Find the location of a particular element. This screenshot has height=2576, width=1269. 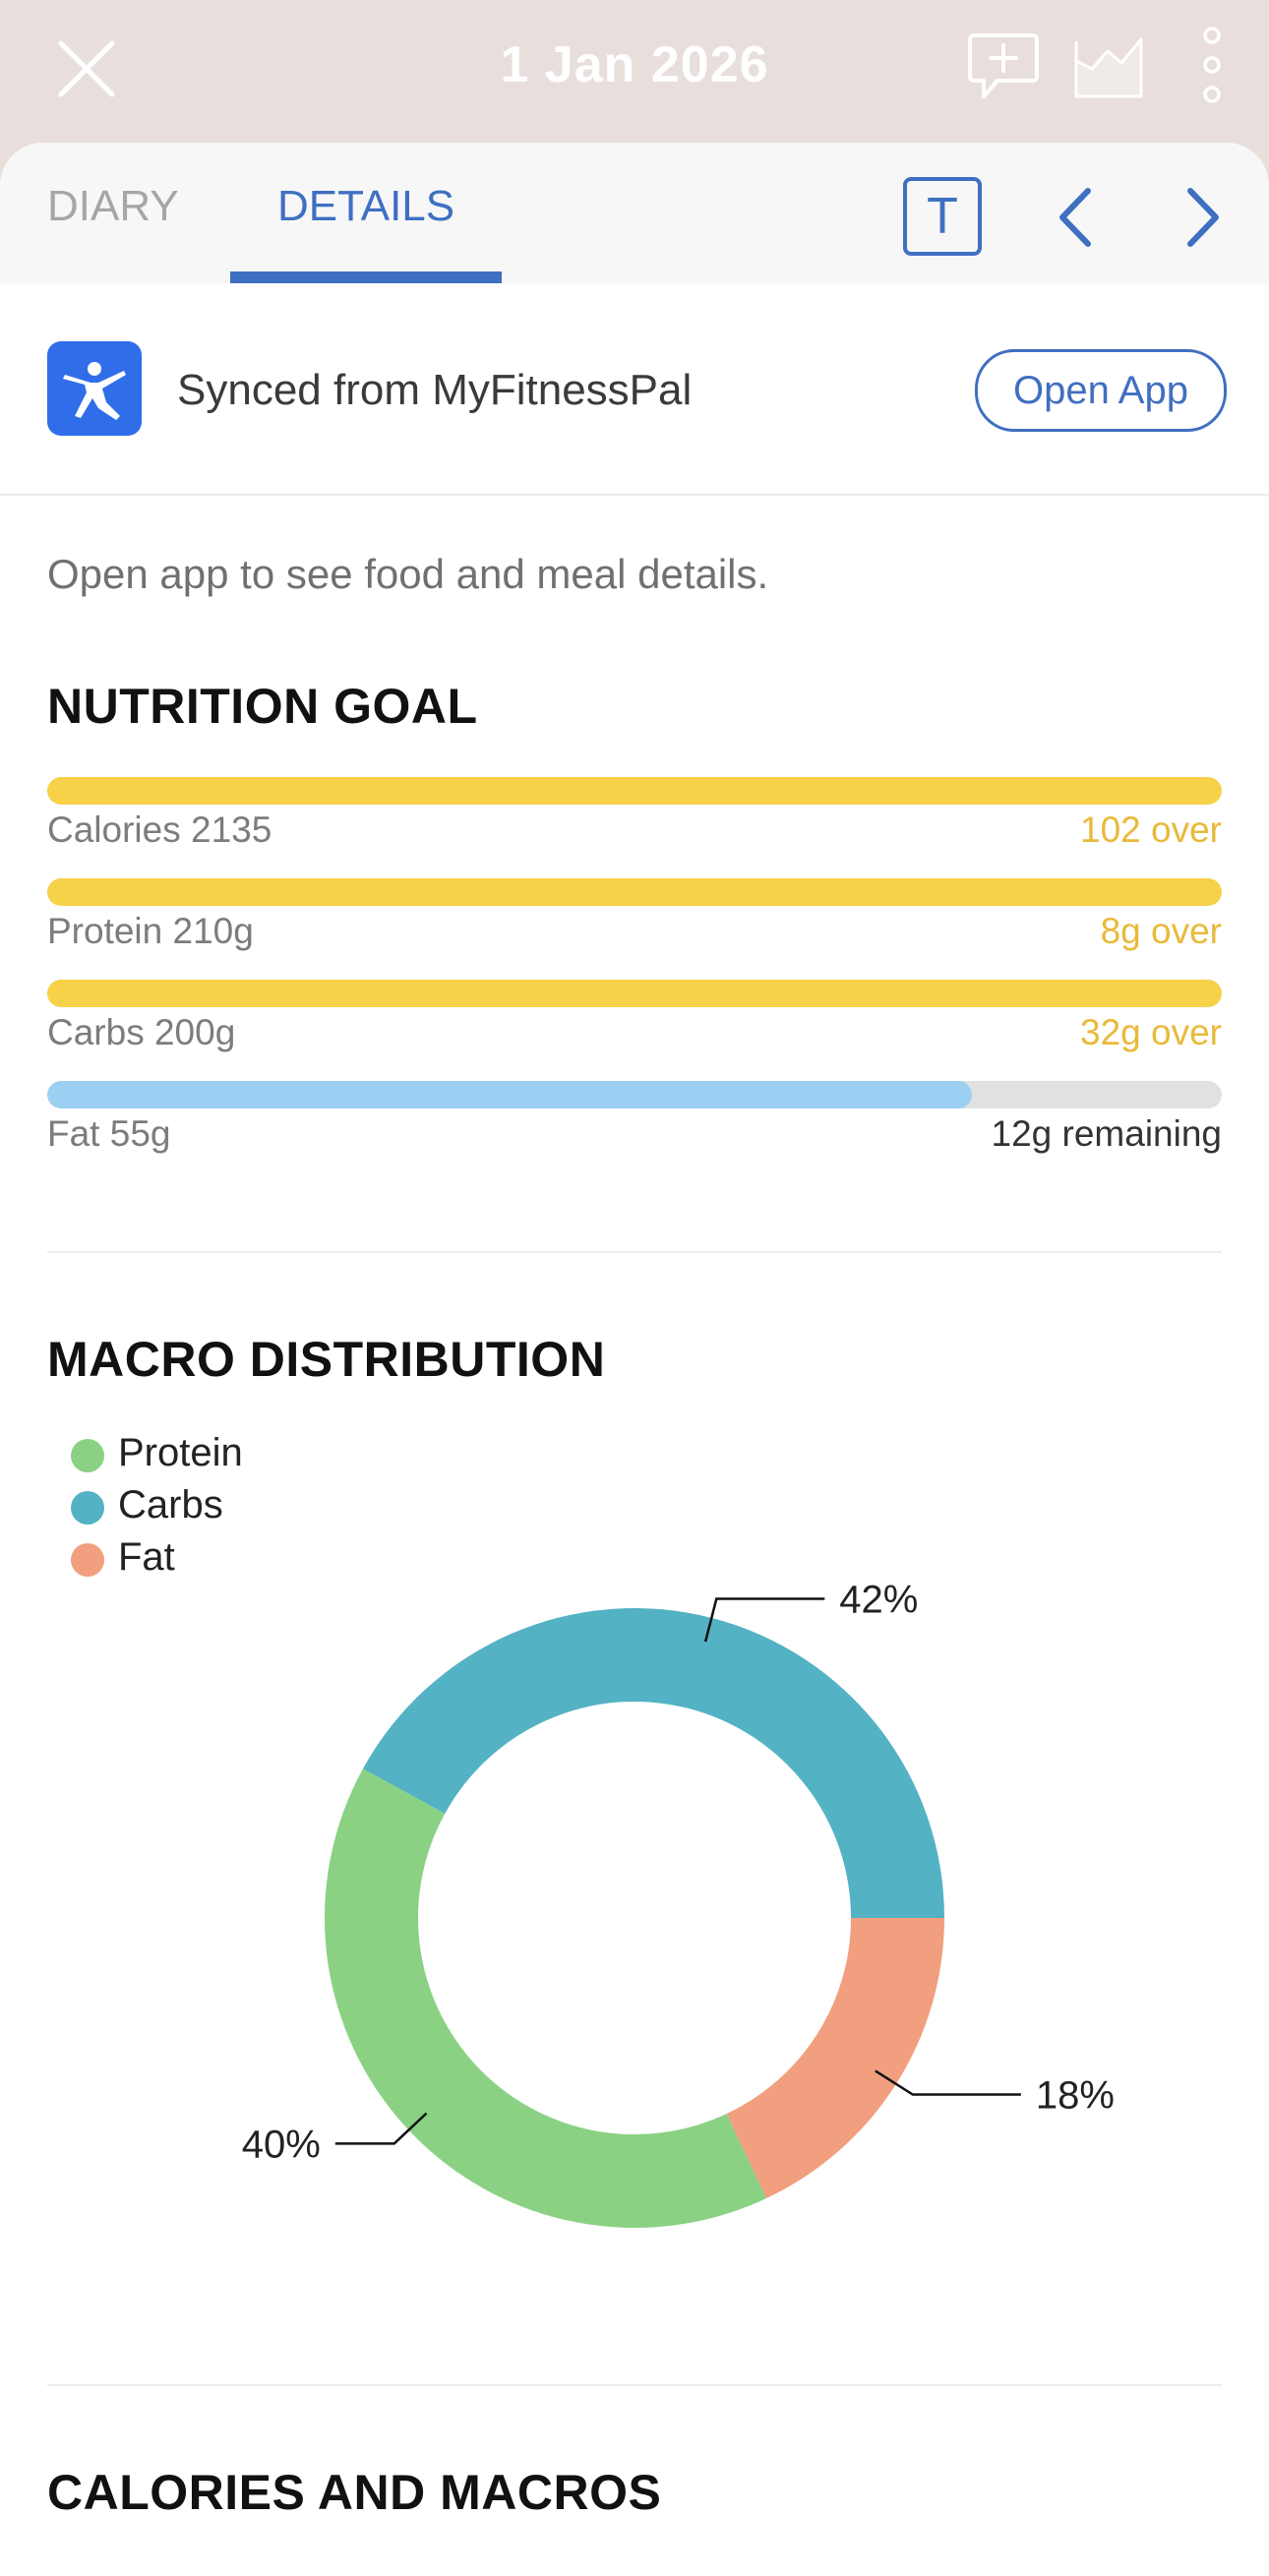

text-toggle-button: T is located at coordinates (942, 216).